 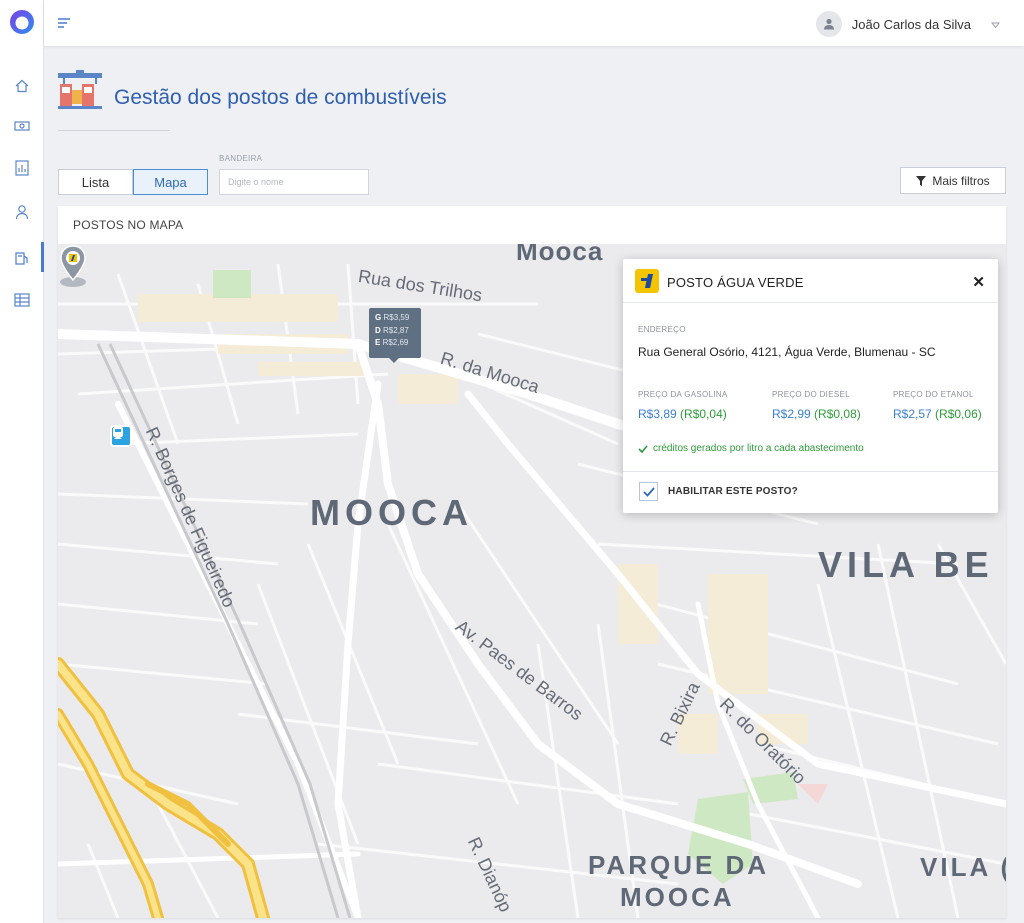 What do you see at coordinates (837, 414) in the screenshot?
I see `diesel-credit: (R$0,08)` at bounding box center [837, 414].